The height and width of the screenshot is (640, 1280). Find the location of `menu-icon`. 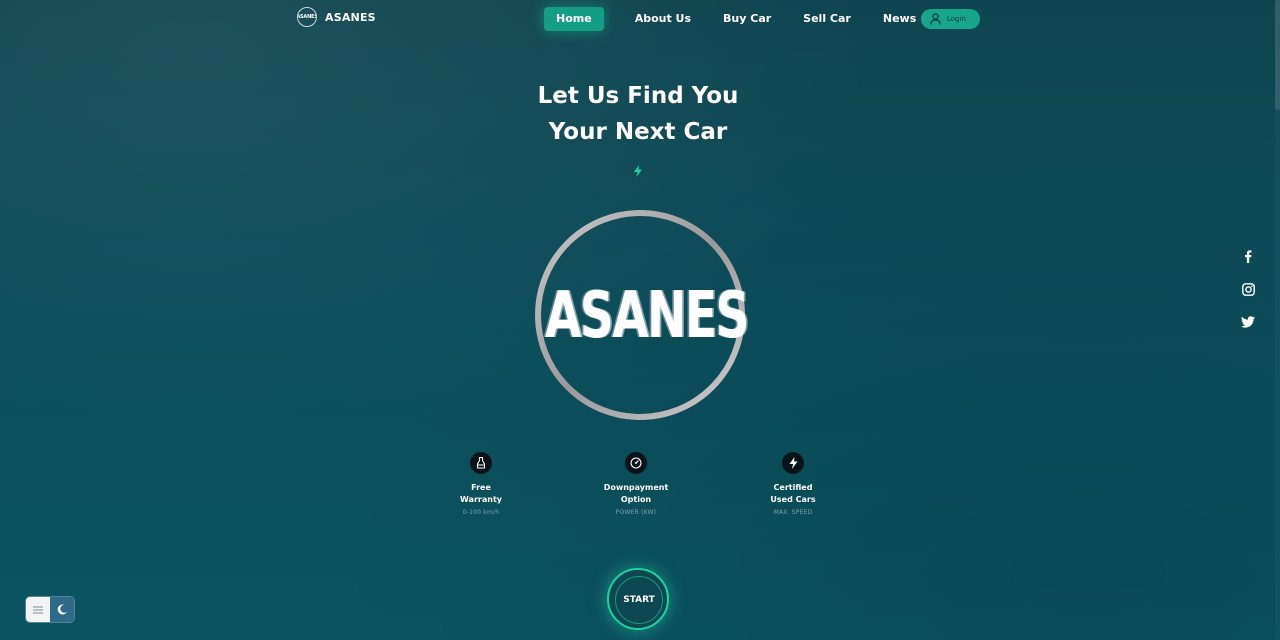

menu-icon is located at coordinates (38, 609).